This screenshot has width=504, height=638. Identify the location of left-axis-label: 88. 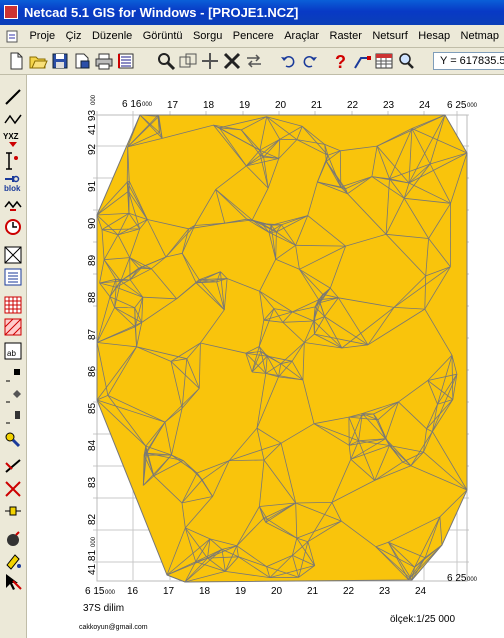
(92, 297).